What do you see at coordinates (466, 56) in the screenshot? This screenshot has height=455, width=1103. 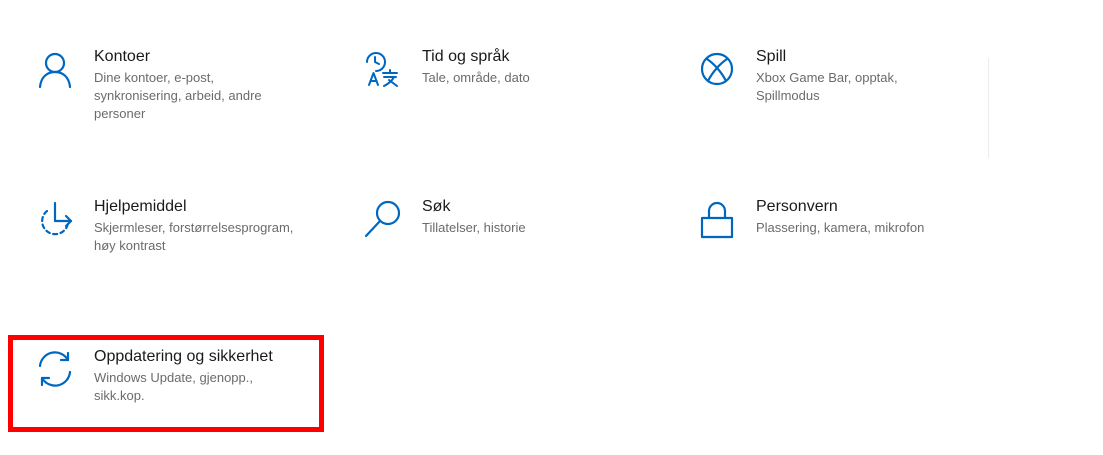 I see `tile-title: Tid og språk` at bounding box center [466, 56].